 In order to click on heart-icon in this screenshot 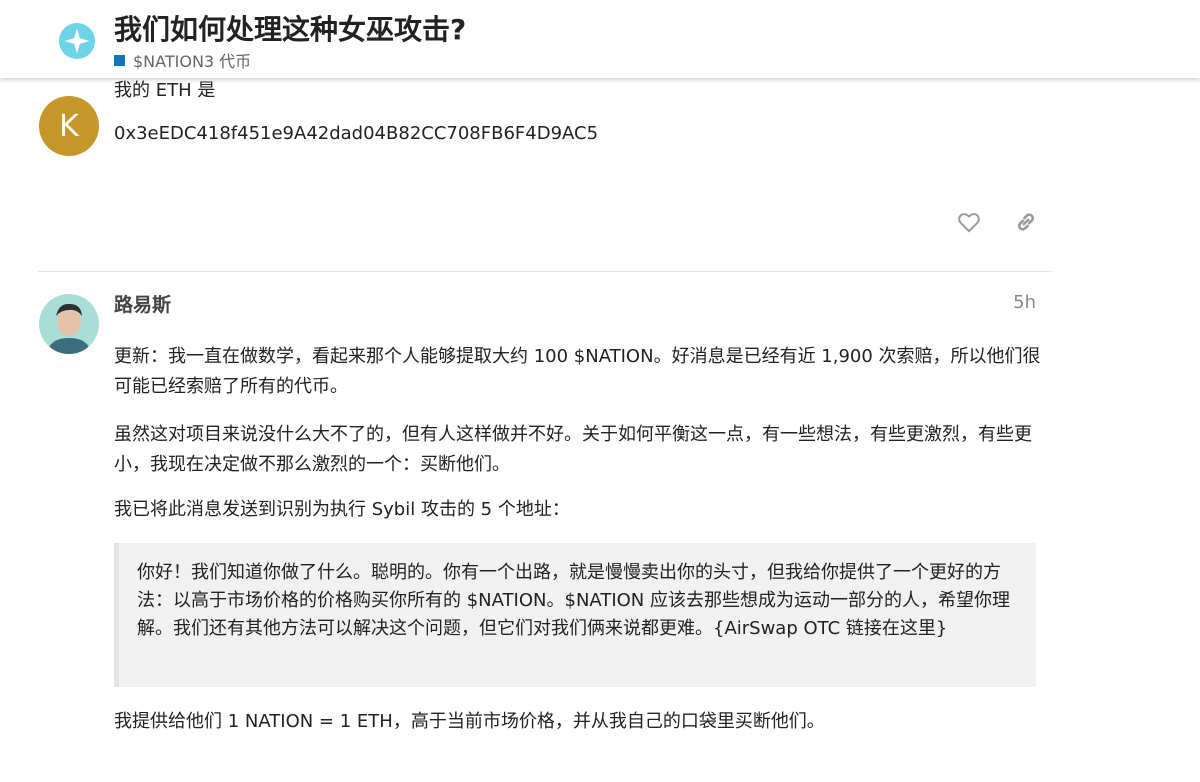, I will do `click(969, 222)`.